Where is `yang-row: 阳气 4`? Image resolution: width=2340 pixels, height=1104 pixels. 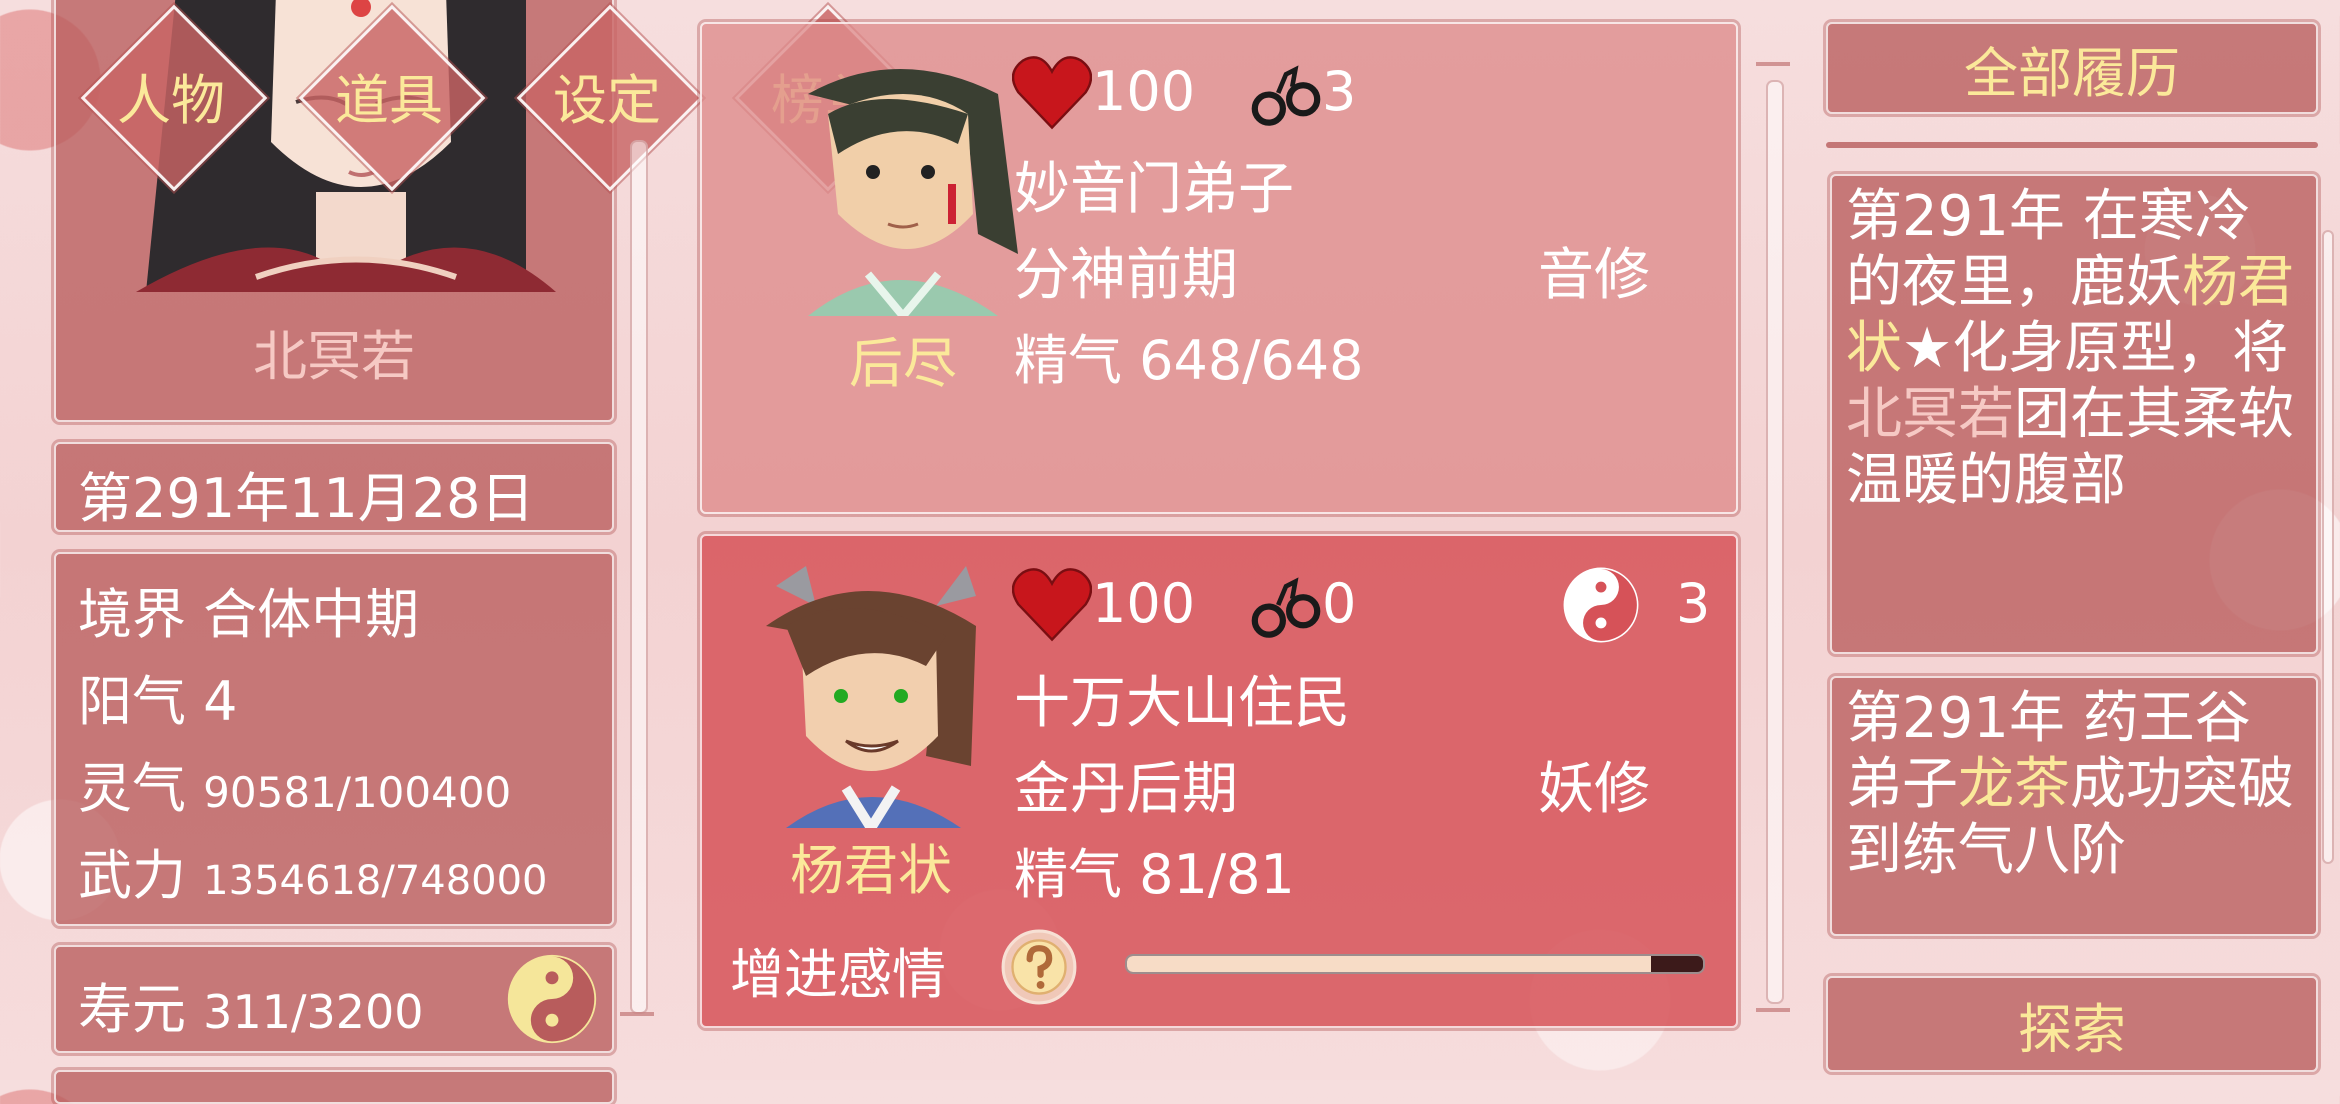 yang-row: 阳气 4 is located at coordinates (158, 696).